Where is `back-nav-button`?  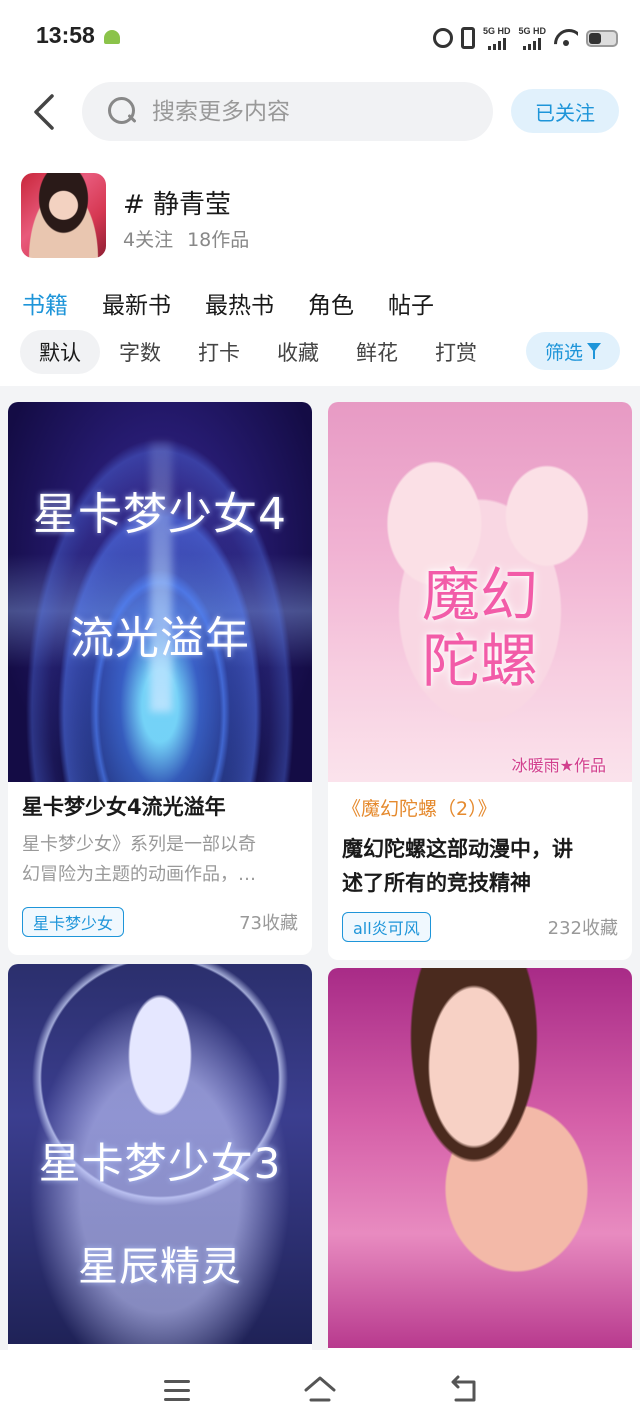
back-nav-button is located at coordinates (464, 1390).